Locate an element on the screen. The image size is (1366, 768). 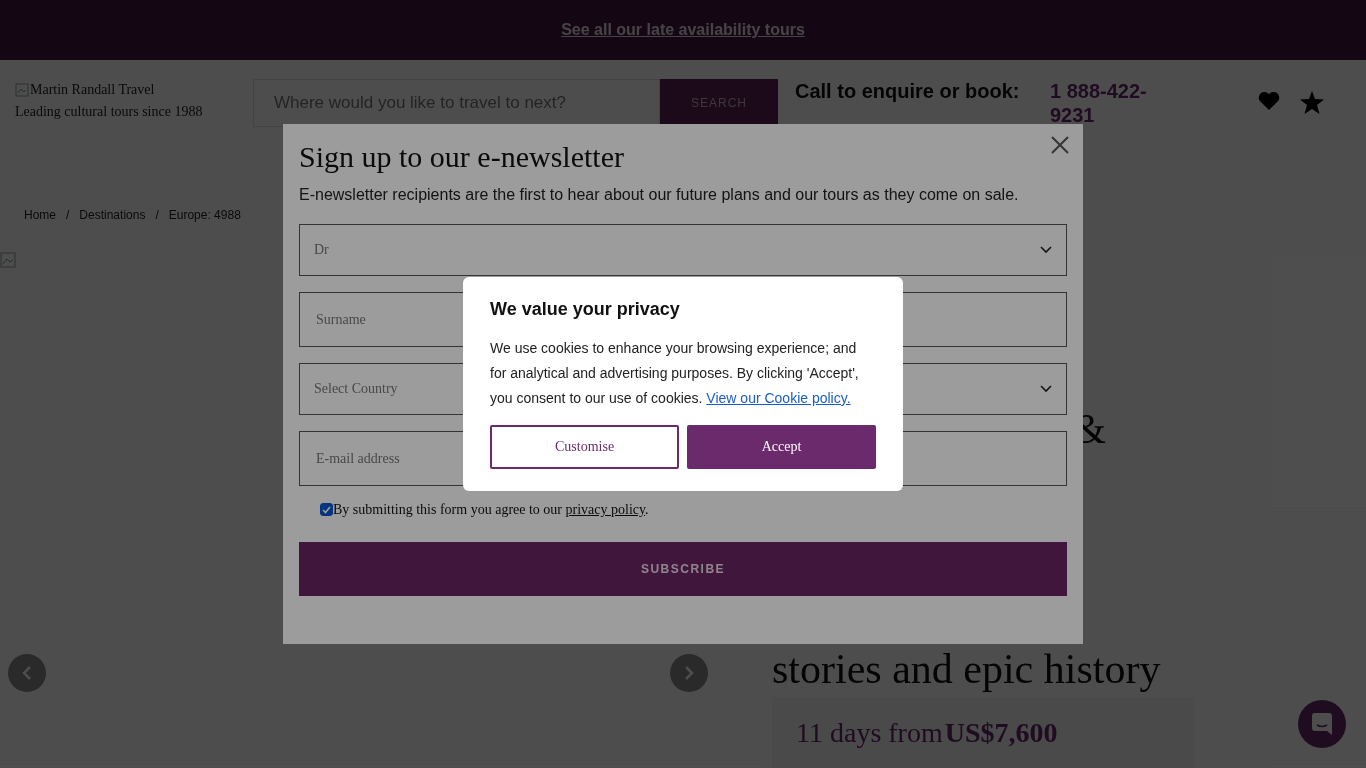
consent-text: By submitting this form you agree to our privacy policy. is located at coordinates (491, 510).